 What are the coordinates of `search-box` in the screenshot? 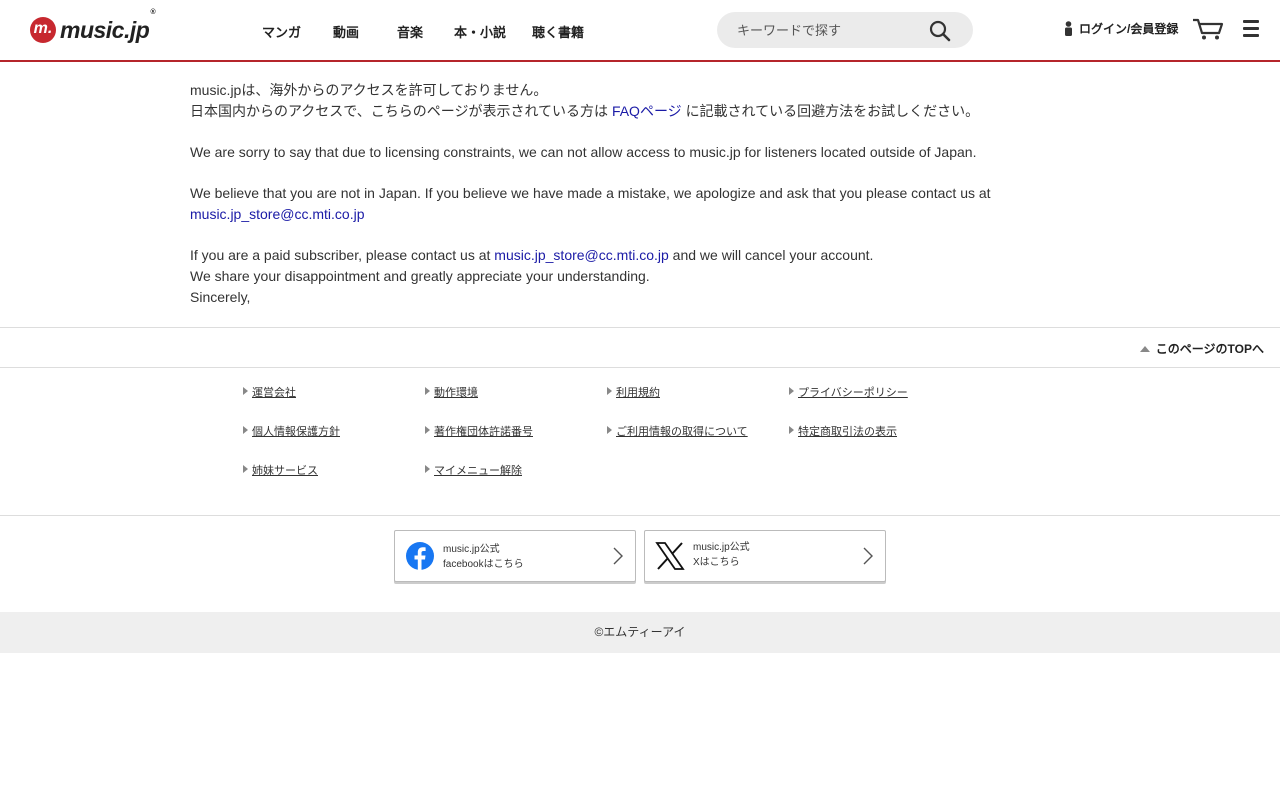 It's located at (845, 30).